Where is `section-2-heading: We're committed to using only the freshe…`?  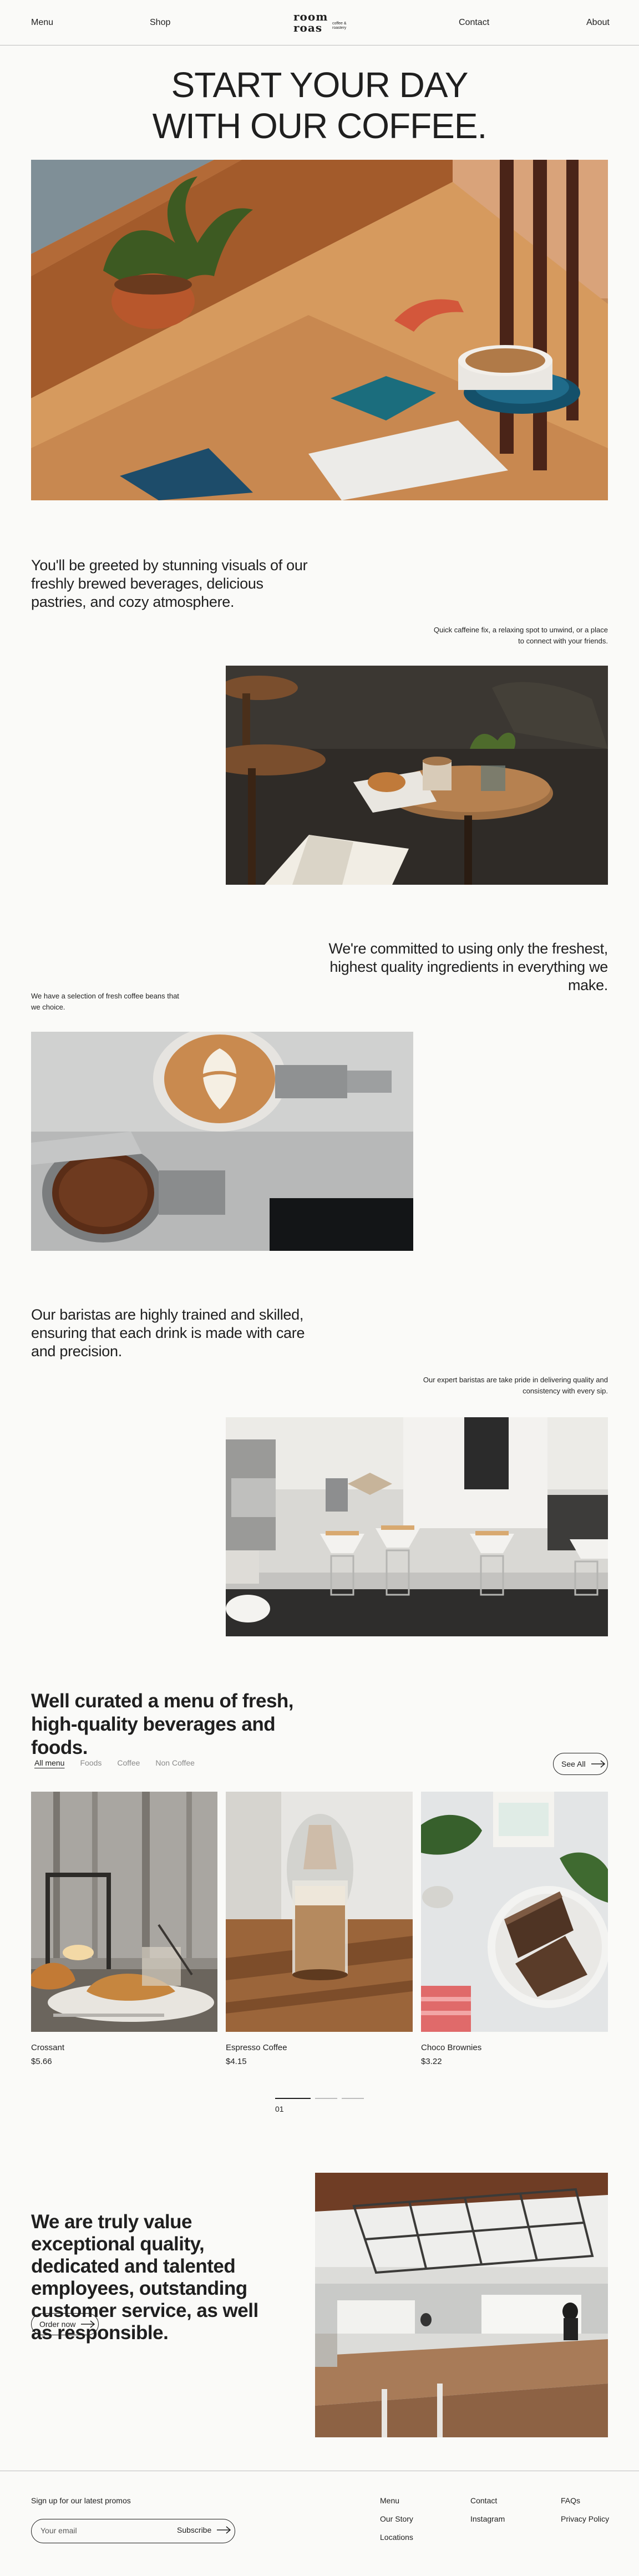
section-2-heading: We're committed to using only the freshe… is located at coordinates (468, 966).